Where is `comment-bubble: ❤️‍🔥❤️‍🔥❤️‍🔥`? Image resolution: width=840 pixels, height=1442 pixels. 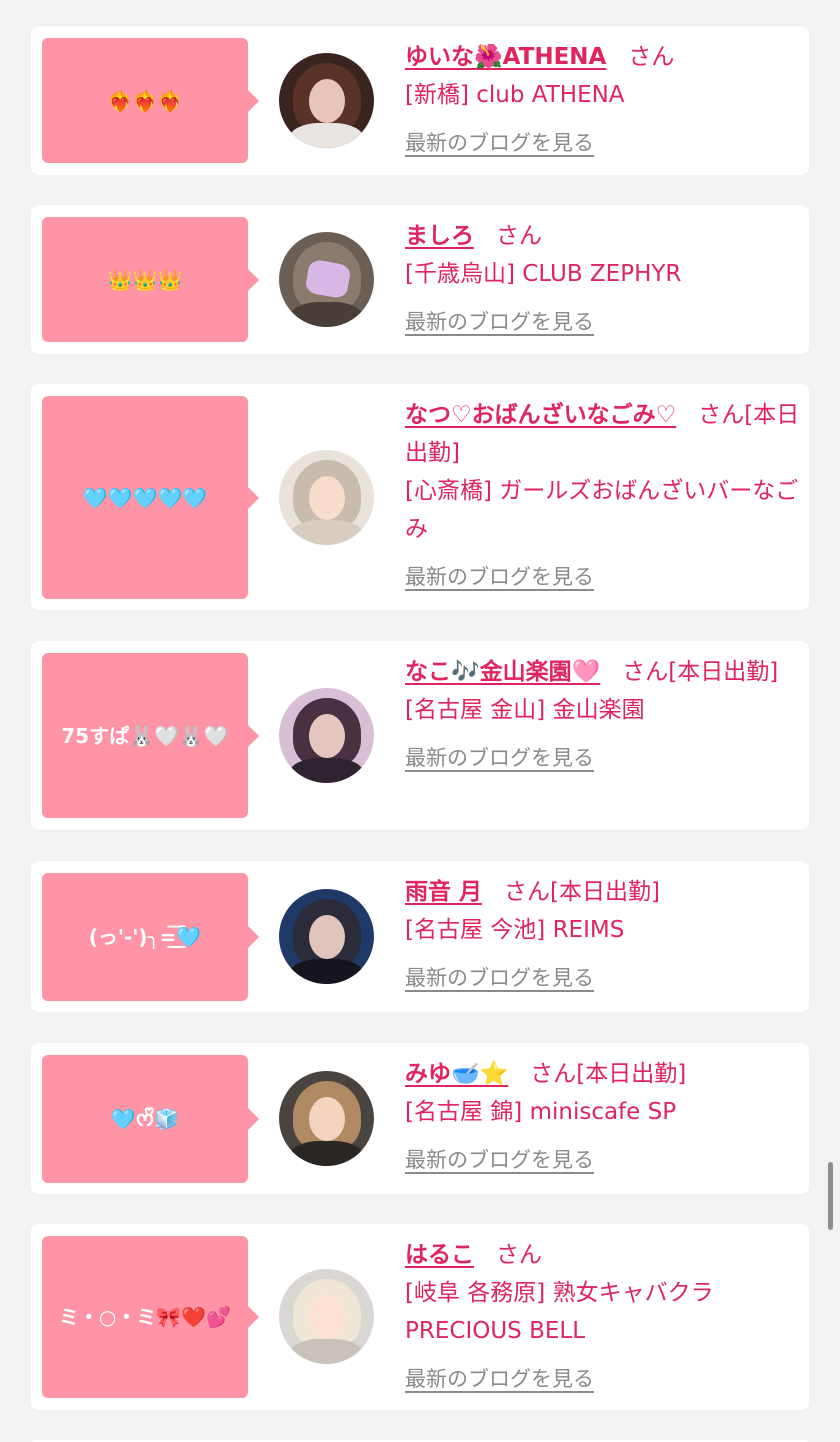
comment-bubble: ❤️‍🔥❤️‍🔥❤️‍🔥 is located at coordinates (150, 100).